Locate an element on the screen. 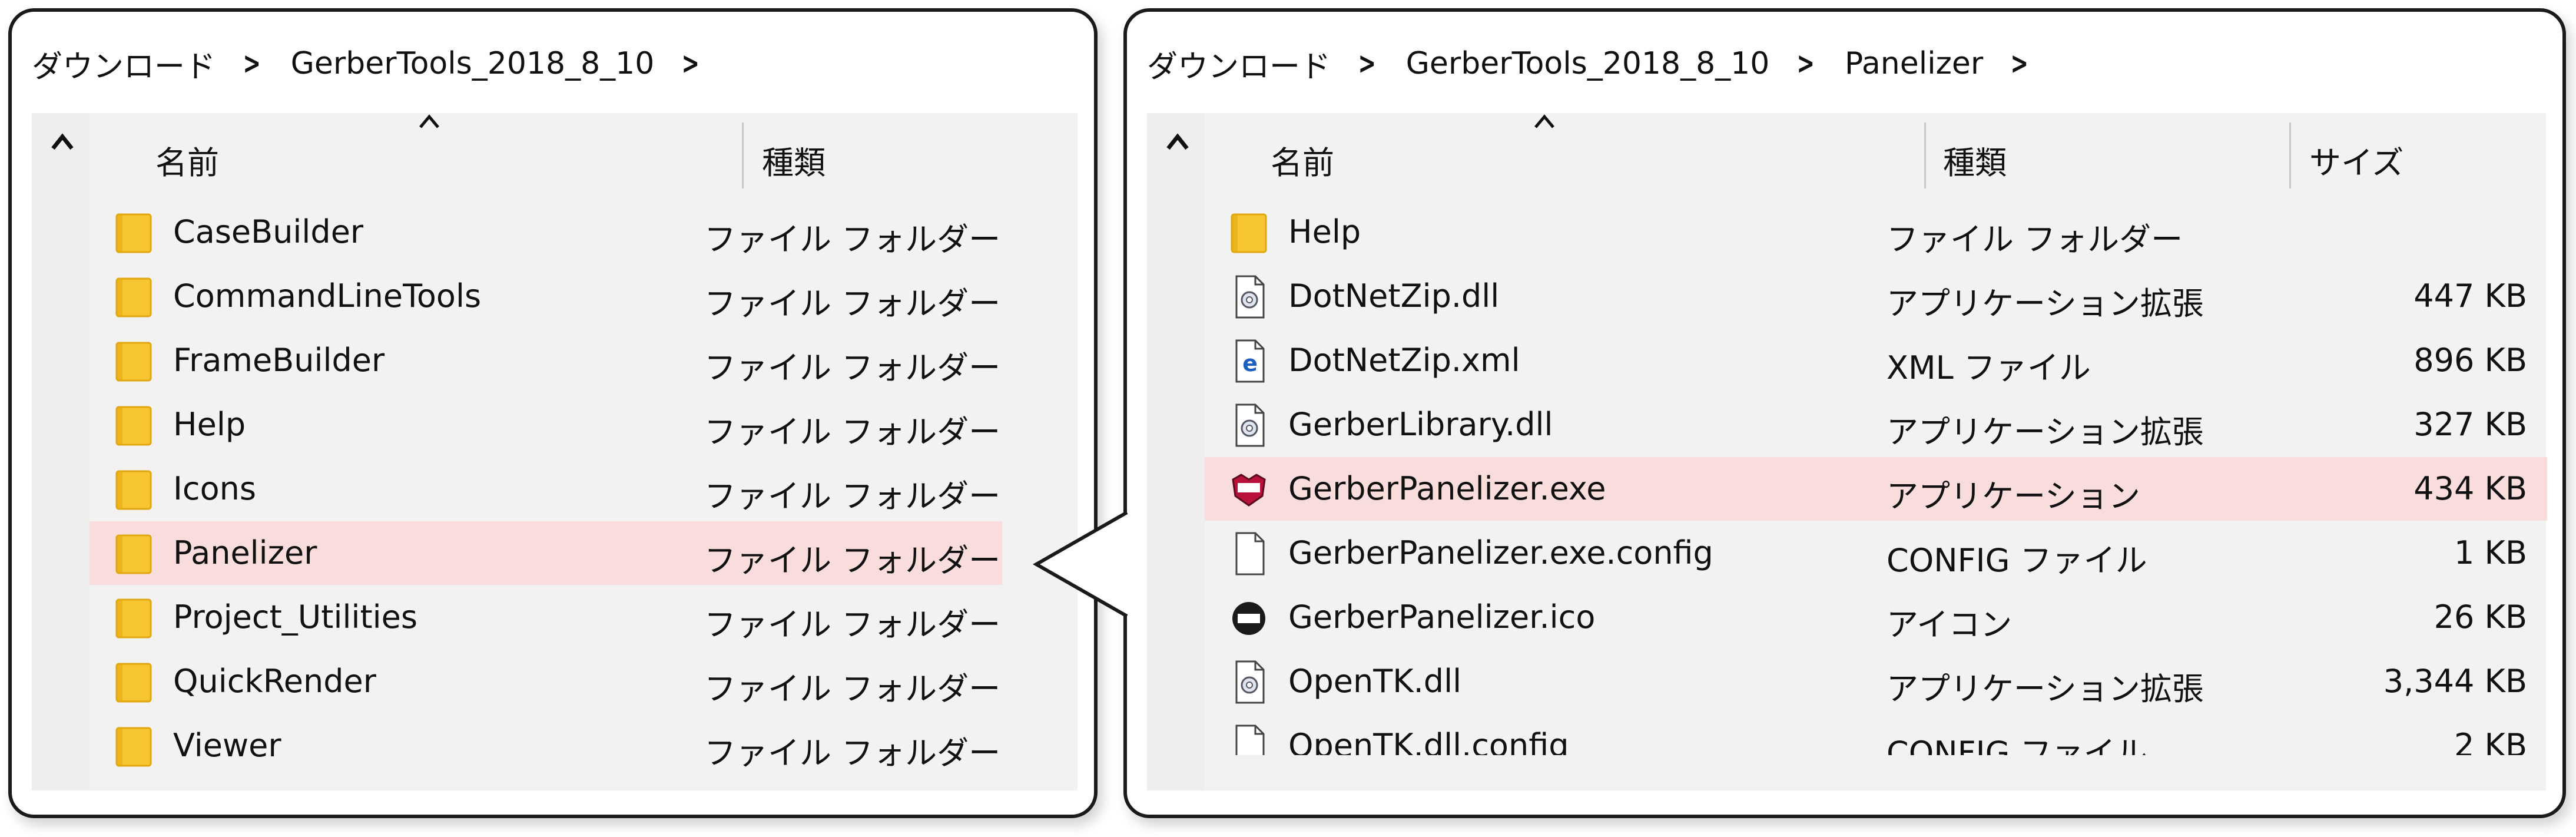 The height and width of the screenshot is (837, 2576). file-size: 1 KB is located at coordinates (2490, 552).